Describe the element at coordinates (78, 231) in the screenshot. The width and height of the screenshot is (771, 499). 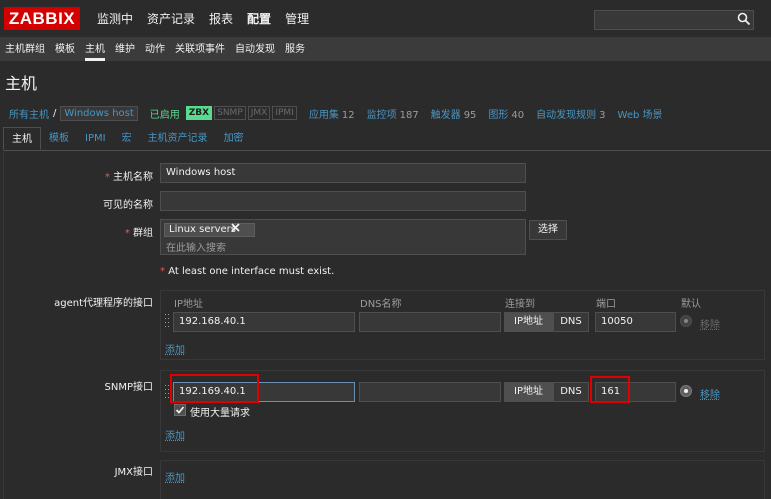
I see `groups-label: * 群组` at that location.